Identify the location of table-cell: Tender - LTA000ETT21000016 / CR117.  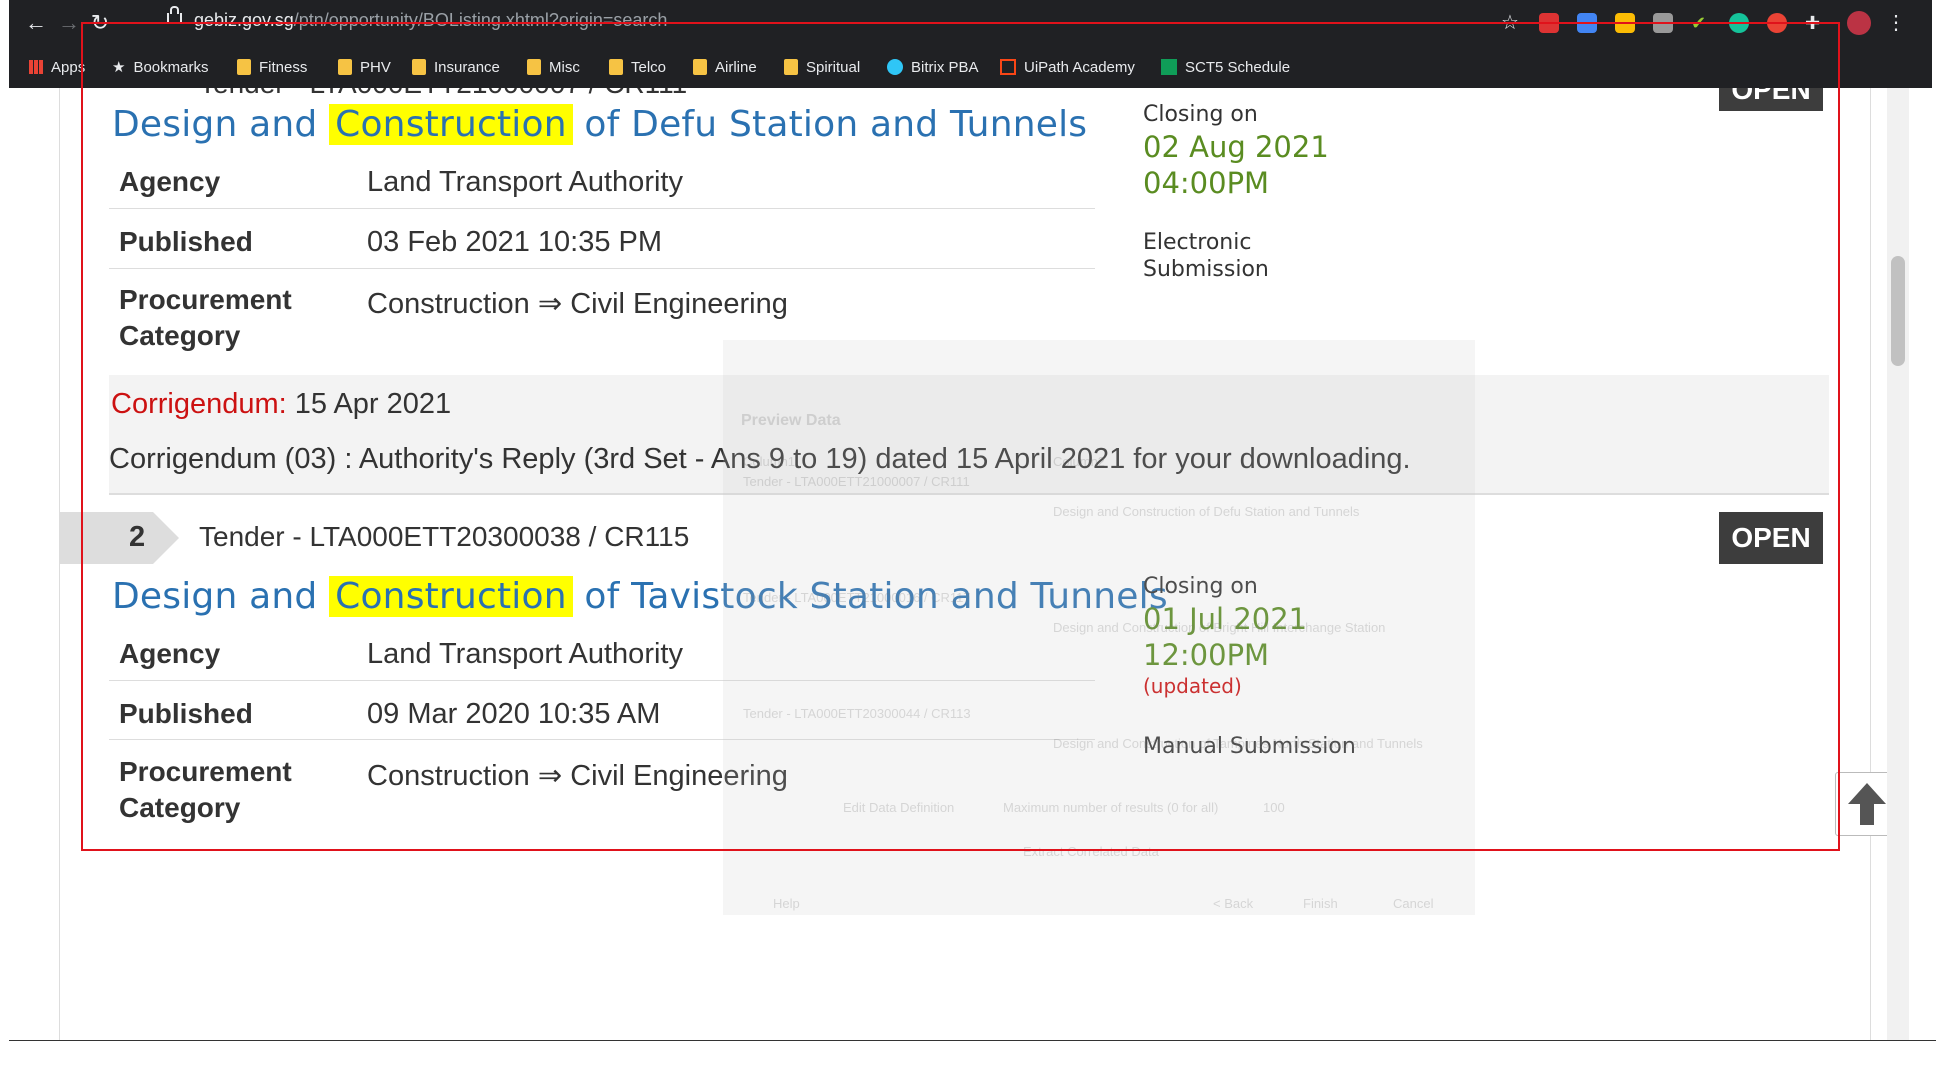
(857, 597).